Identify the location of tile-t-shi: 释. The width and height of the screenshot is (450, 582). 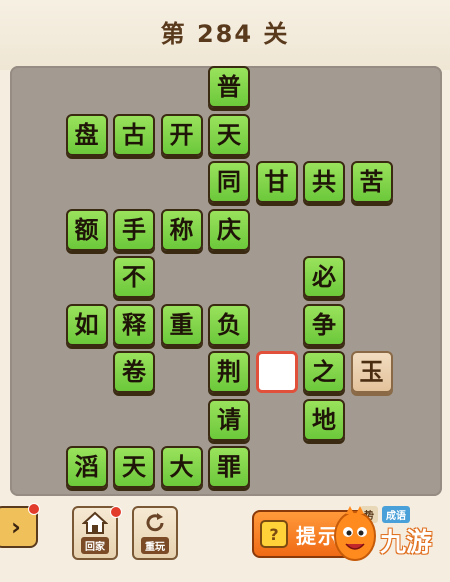
(134, 324).